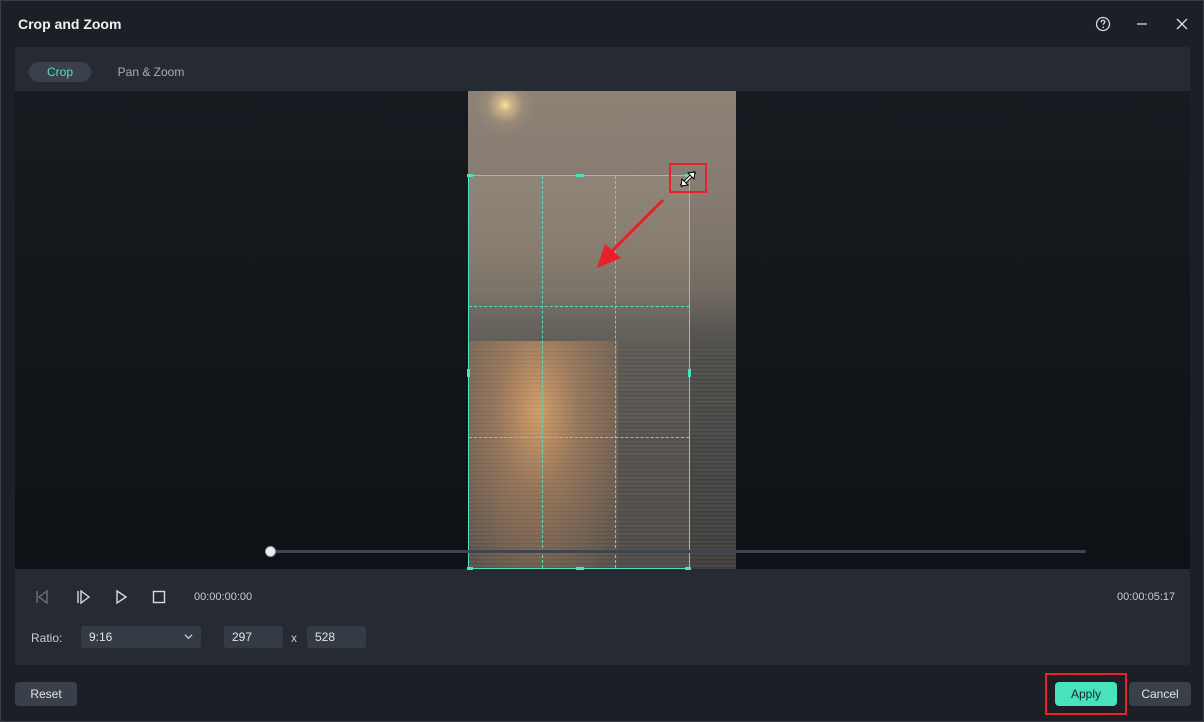  I want to click on previous-frame-icon, so click(42, 597).